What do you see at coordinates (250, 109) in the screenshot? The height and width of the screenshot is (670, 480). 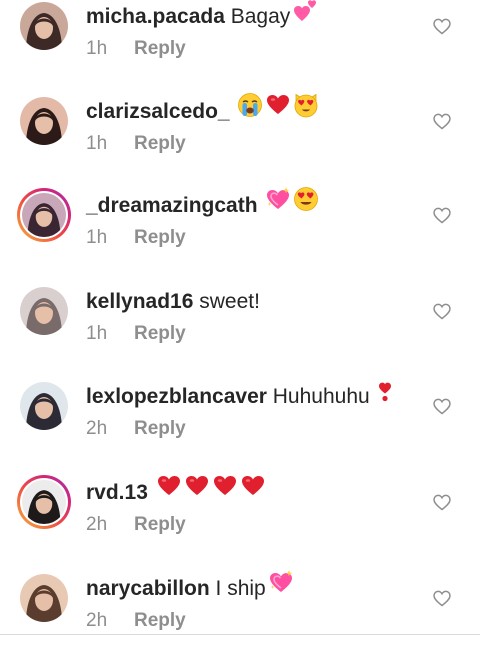 I see `crying-face-emoji-icon` at bounding box center [250, 109].